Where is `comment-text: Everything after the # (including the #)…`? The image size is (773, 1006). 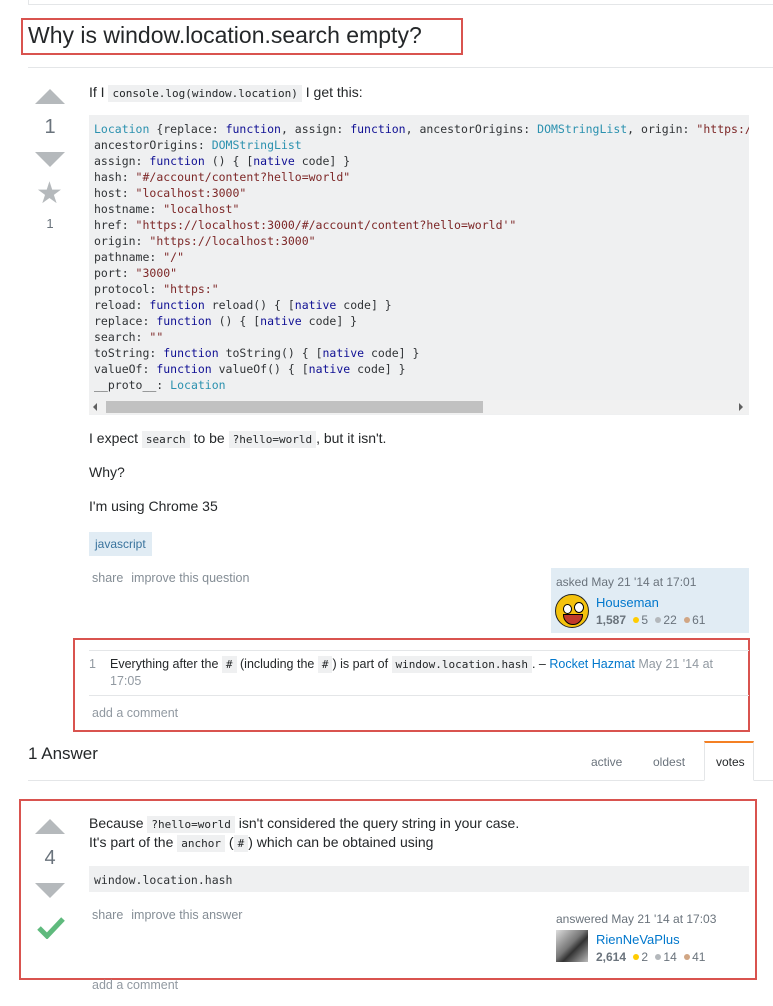
comment-text: Everything after the # (including the #)… is located at coordinates (411, 672).